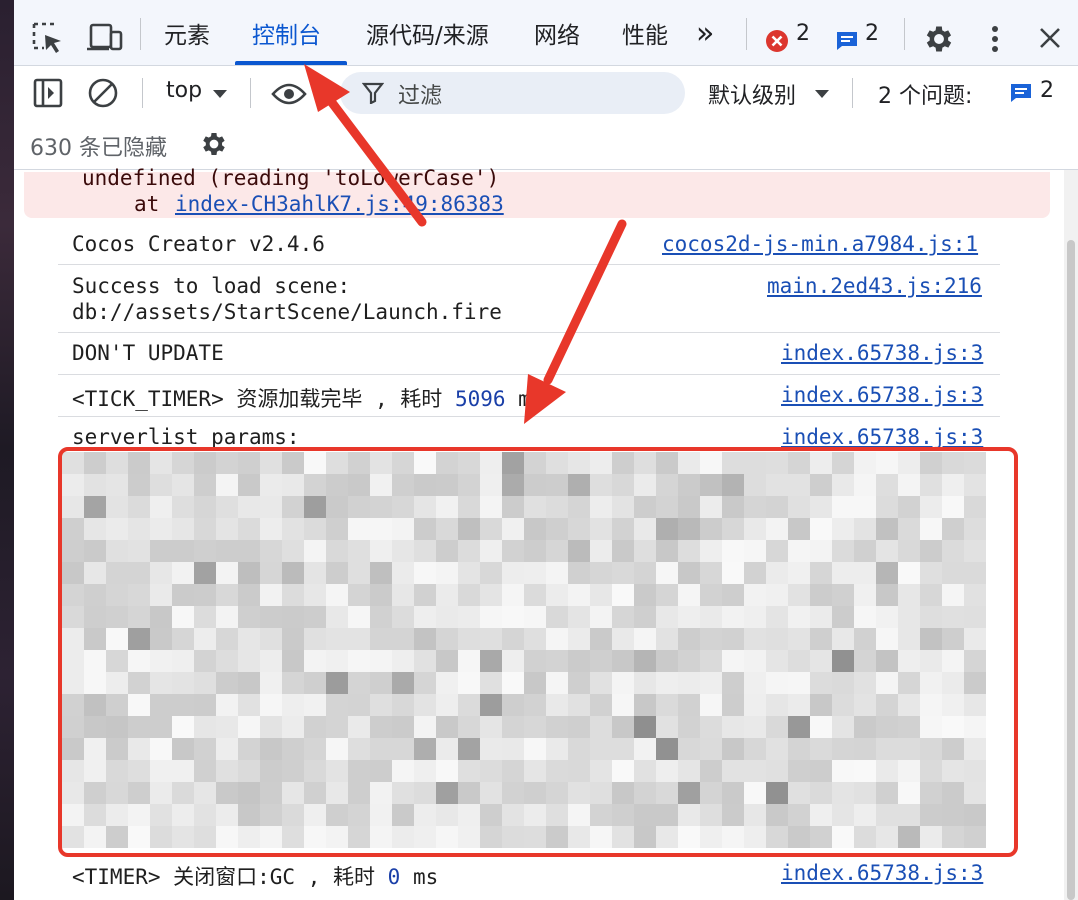 Image resolution: width=1078 pixels, height=900 pixels. What do you see at coordinates (557, 33) in the screenshot?
I see `tab-network: 网络` at bounding box center [557, 33].